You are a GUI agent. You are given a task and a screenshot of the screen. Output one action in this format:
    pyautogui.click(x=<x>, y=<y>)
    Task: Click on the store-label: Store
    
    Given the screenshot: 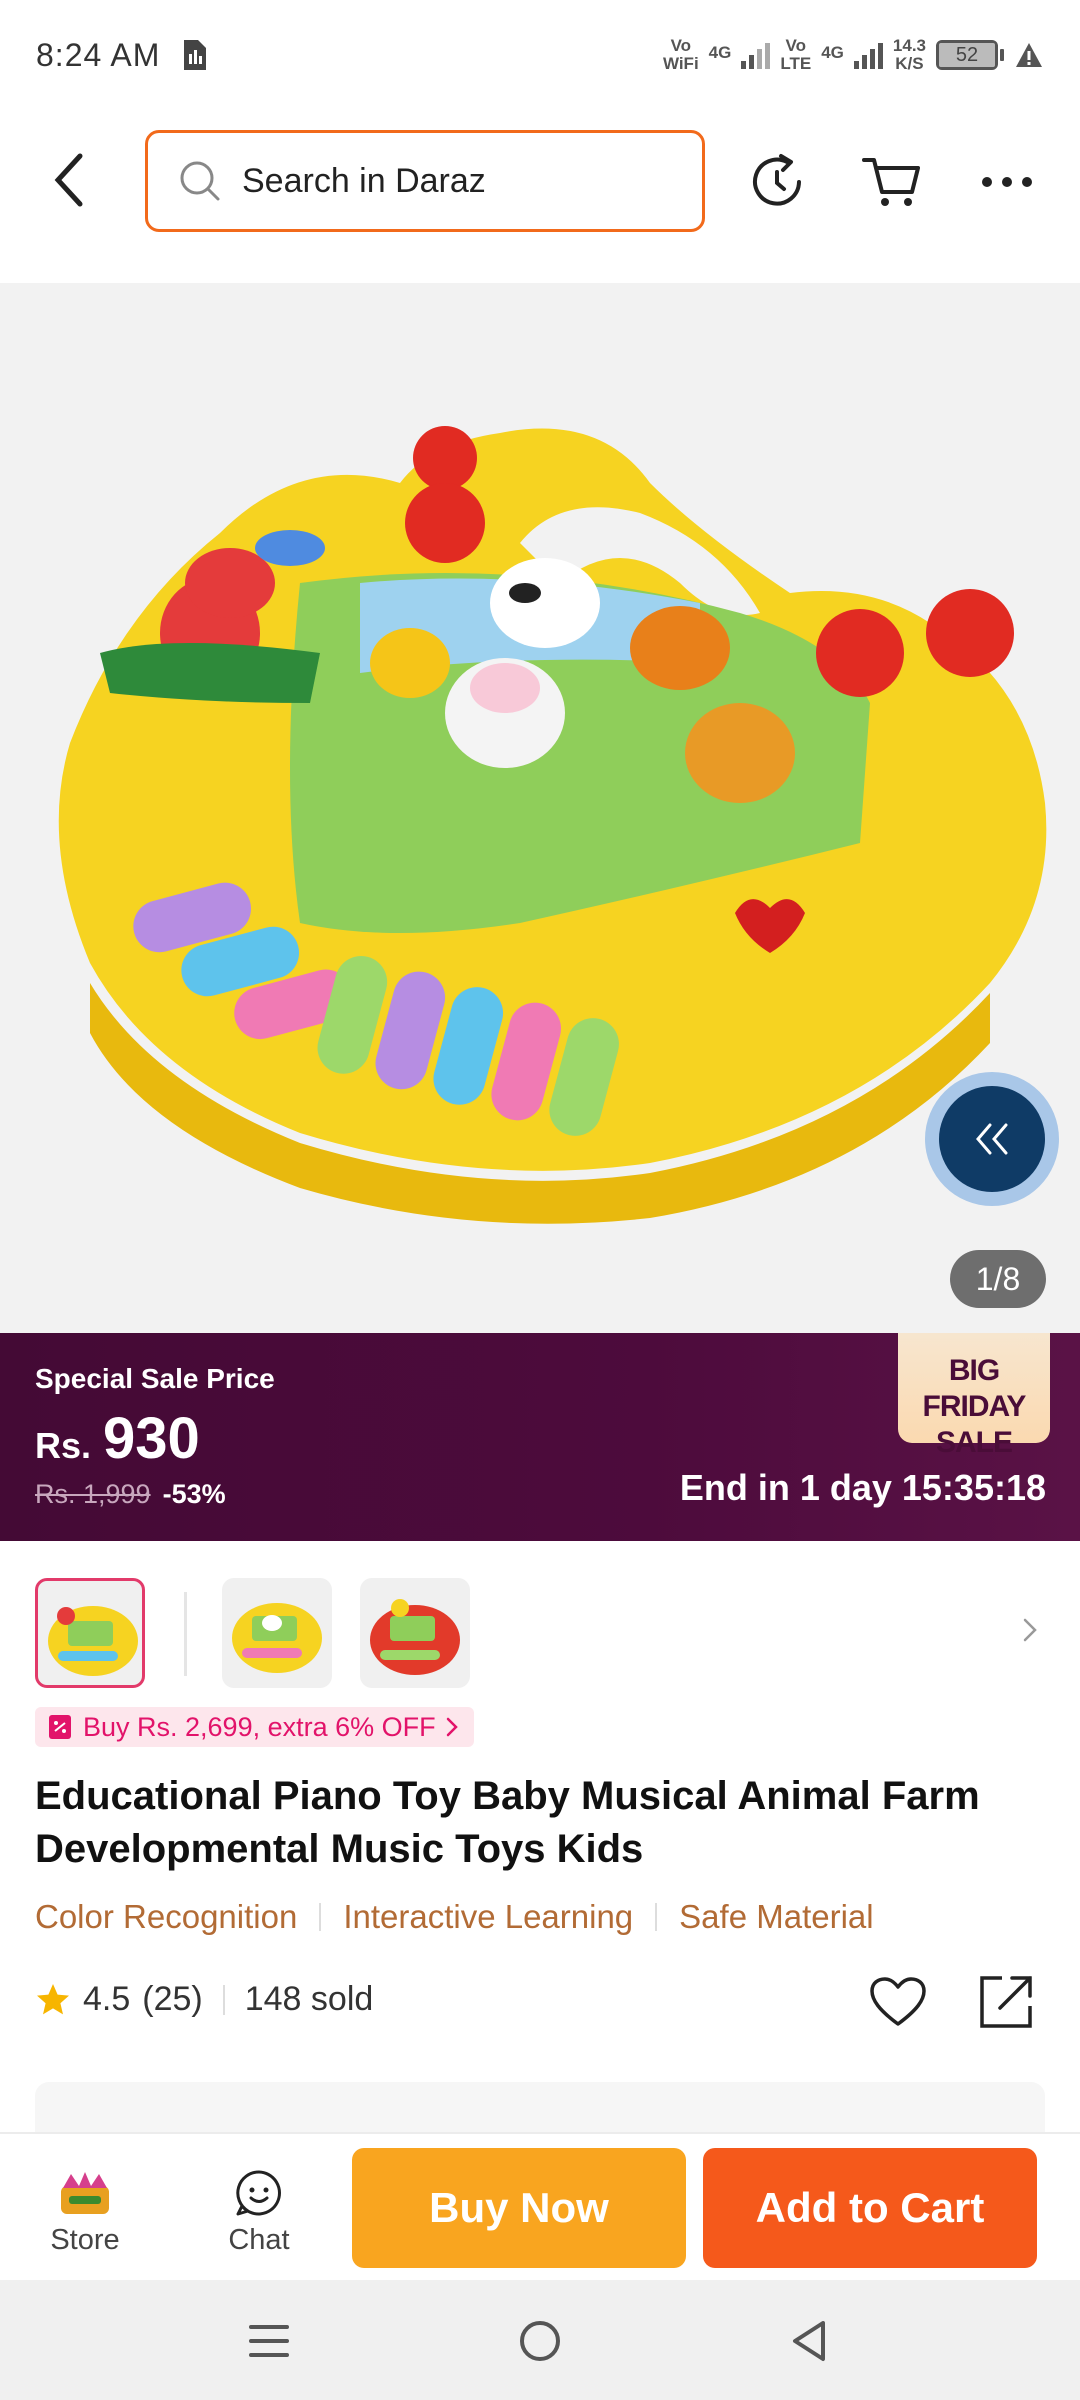 What is the action you would take?
    pyautogui.click(x=85, y=2240)
    